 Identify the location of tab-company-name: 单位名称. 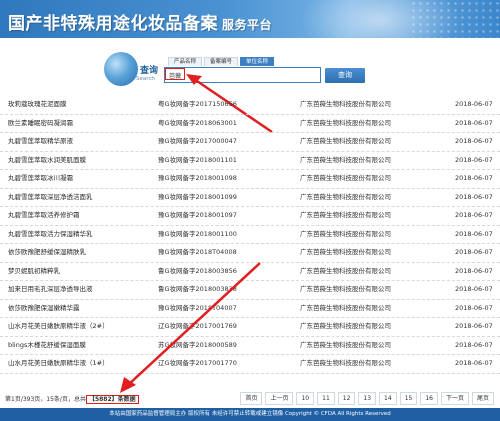
(257, 61).